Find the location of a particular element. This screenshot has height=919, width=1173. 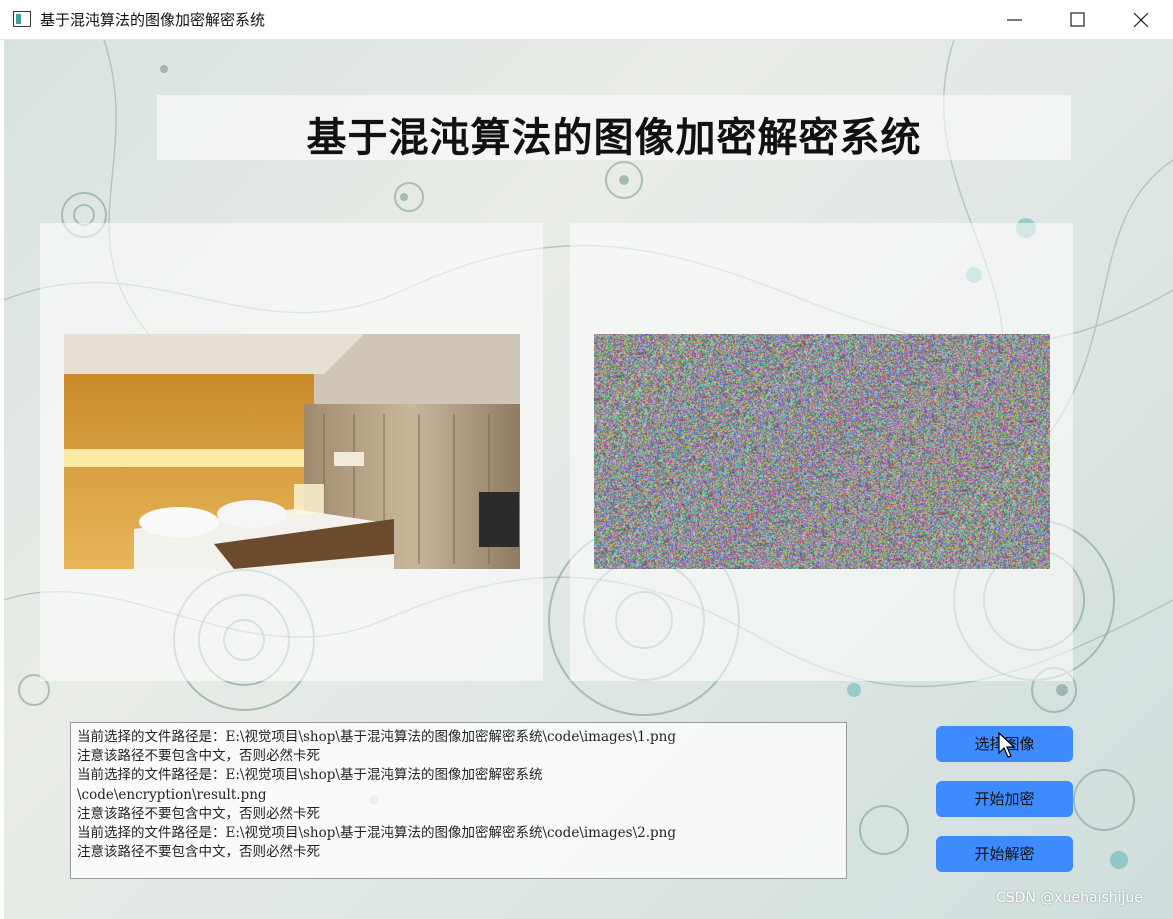

app-icon is located at coordinates (22, 19).